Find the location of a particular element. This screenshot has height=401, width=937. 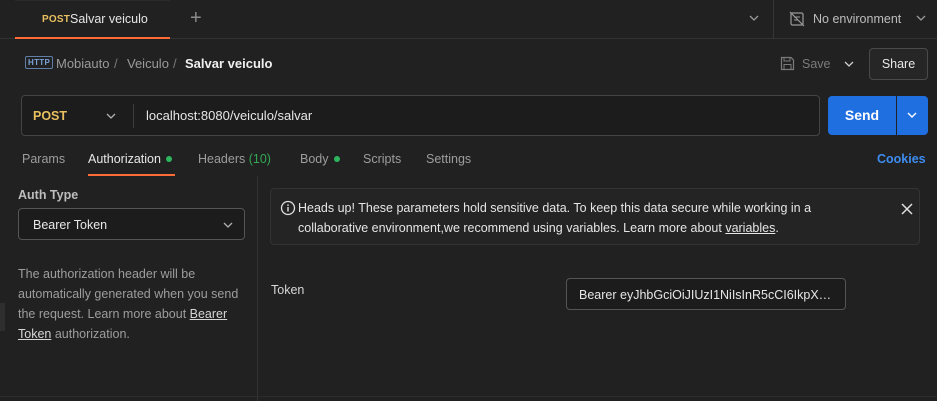

info-icon is located at coordinates (288, 208).